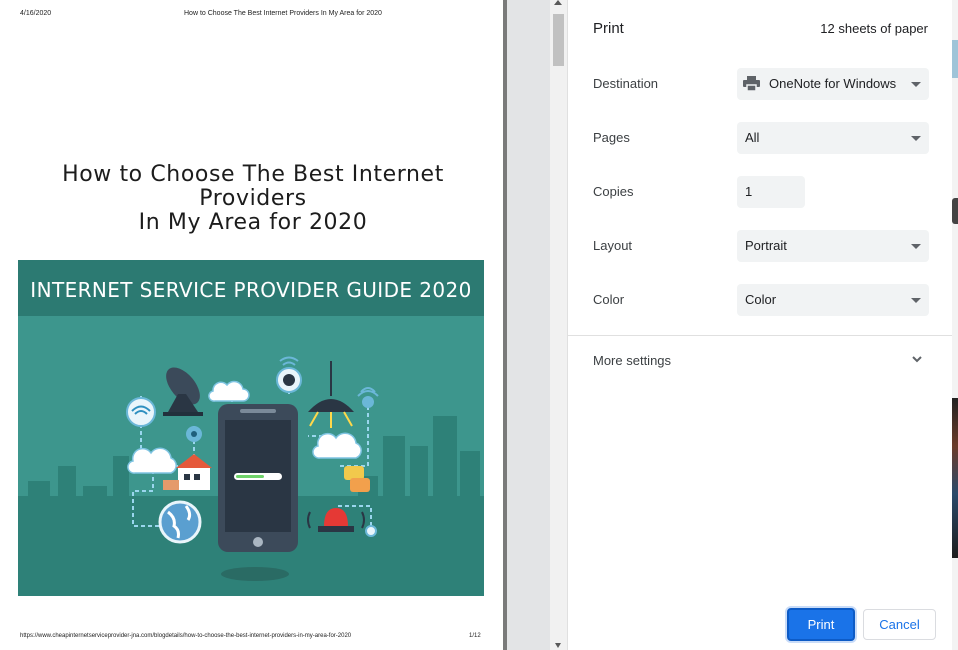  I want to click on satellite-dish-graphic, so click(183, 391).